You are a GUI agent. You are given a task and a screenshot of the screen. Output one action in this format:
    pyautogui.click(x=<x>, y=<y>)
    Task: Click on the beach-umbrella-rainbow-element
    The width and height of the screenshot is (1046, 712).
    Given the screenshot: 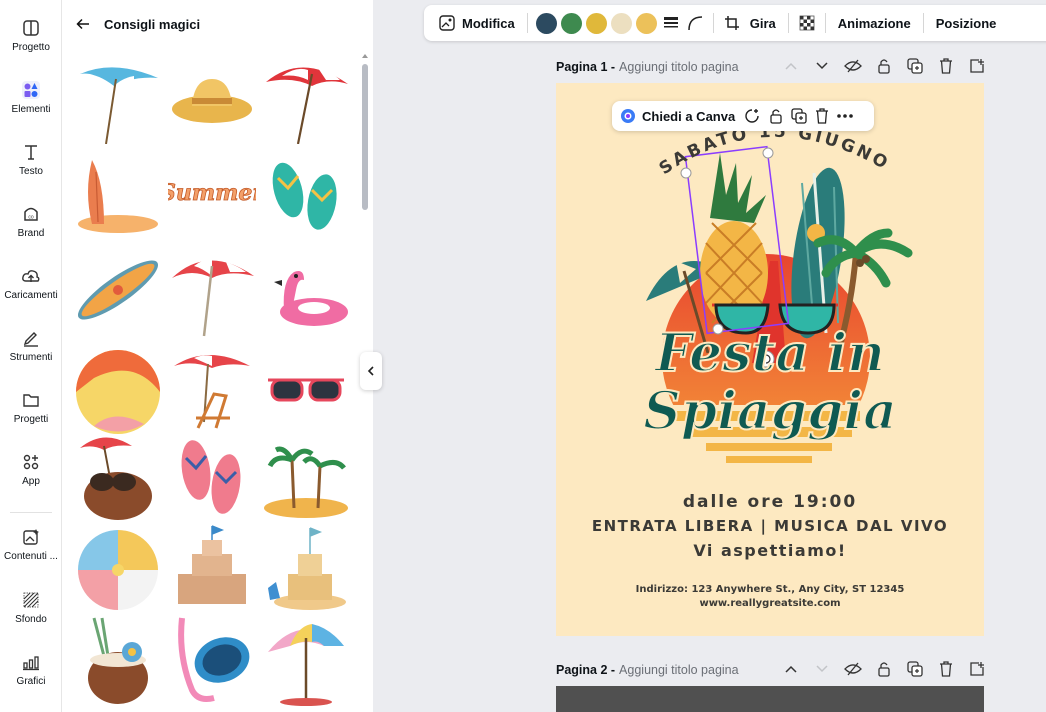 What is the action you would take?
    pyautogui.click(x=306, y=661)
    